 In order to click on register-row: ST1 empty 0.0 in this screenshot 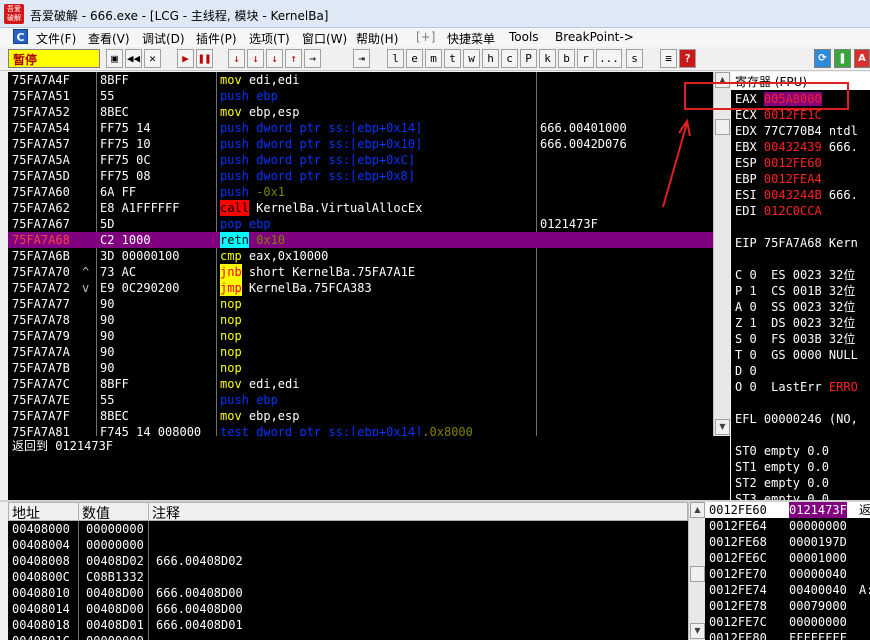, I will do `click(782, 467)`.